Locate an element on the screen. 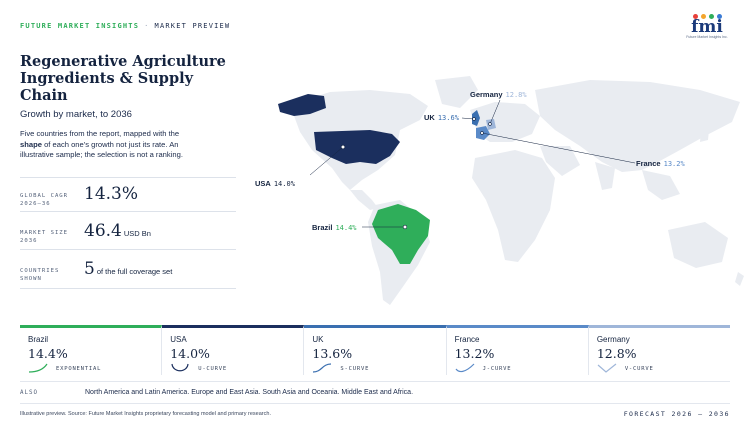  country-card-brazil: Brazil 14.4% EXPONENTIAL is located at coordinates (91, 350).